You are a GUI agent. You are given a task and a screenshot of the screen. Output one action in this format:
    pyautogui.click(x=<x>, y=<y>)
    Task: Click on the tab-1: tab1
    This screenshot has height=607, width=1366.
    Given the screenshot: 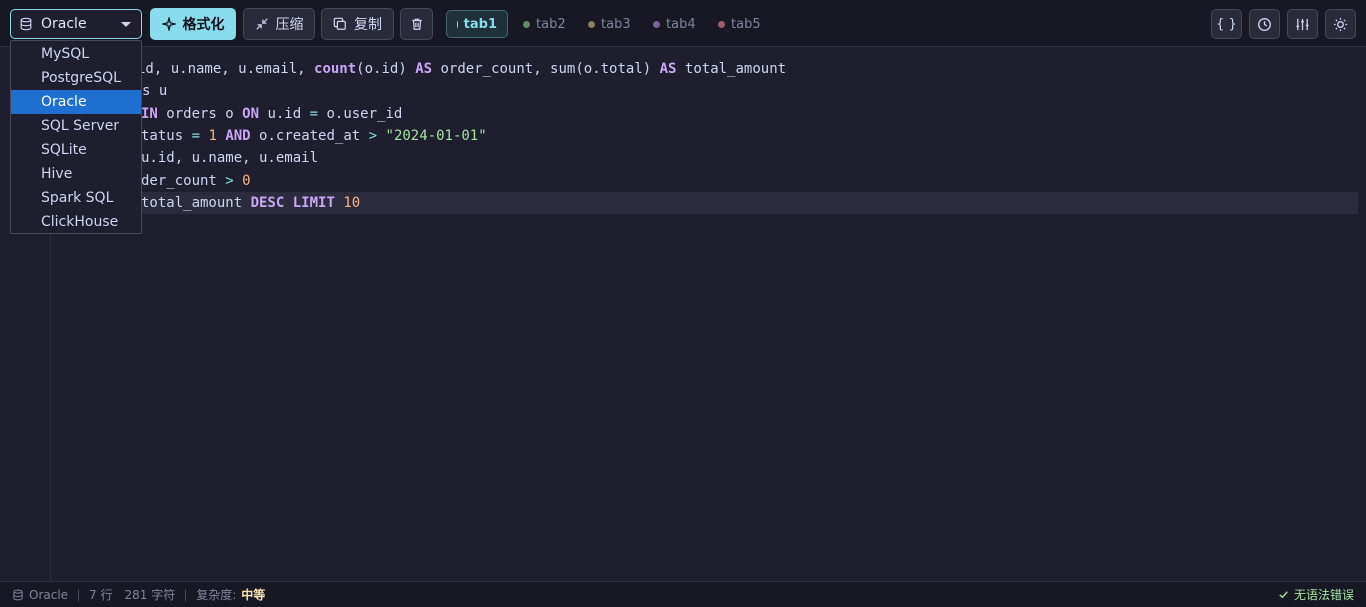 What is the action you would take?
    pyautogui.click(x=477, y=24)
    